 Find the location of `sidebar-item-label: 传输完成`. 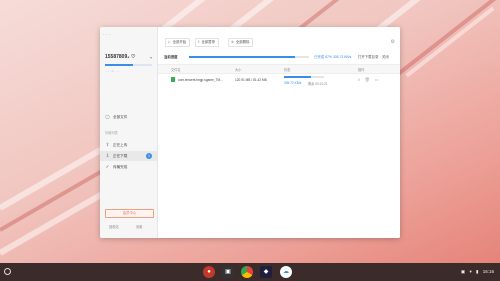

sidebar-item-label: 传输完成 is located at coordinates (120, 167).